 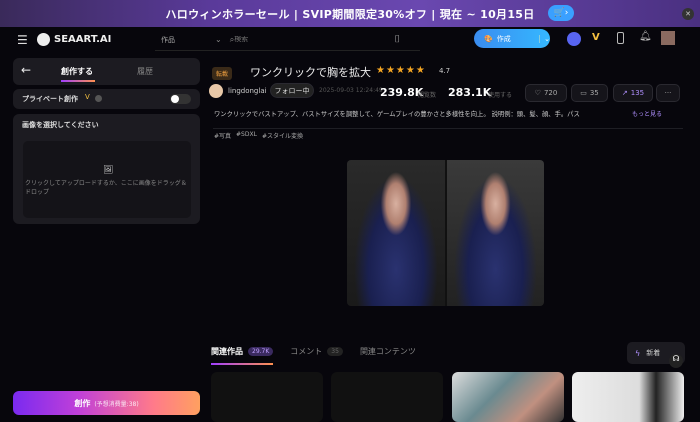 I want to click on create-submit-label: 創作, so click(x=82, y=403).